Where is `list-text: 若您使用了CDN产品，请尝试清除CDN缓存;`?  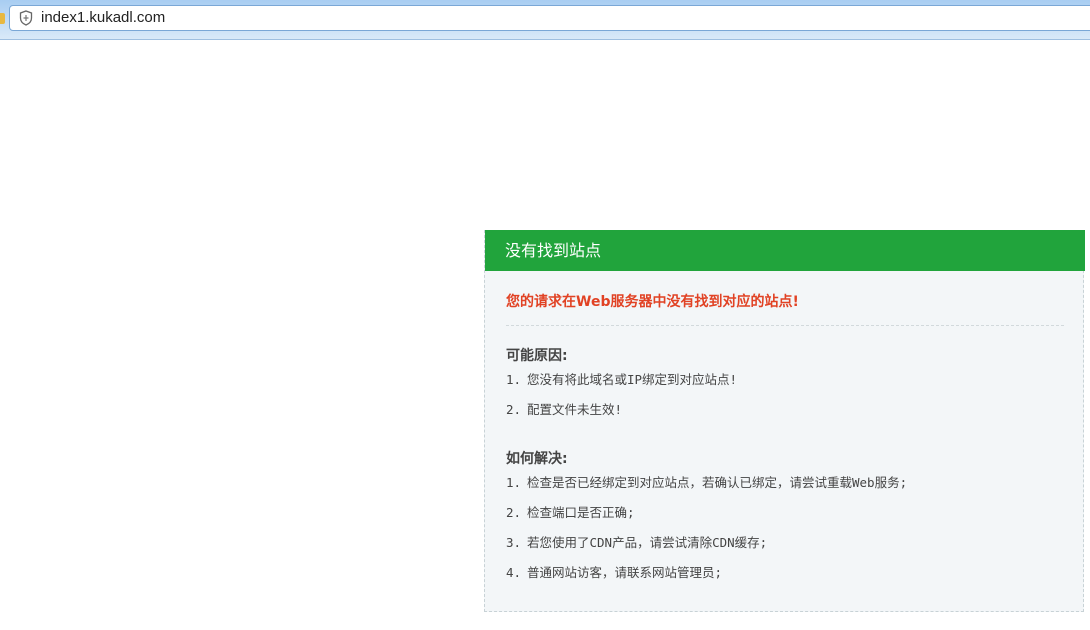 list-text: 若您使用了CDN产品，请尝试清除CDN缓存; is located at coordinates (647, 542).